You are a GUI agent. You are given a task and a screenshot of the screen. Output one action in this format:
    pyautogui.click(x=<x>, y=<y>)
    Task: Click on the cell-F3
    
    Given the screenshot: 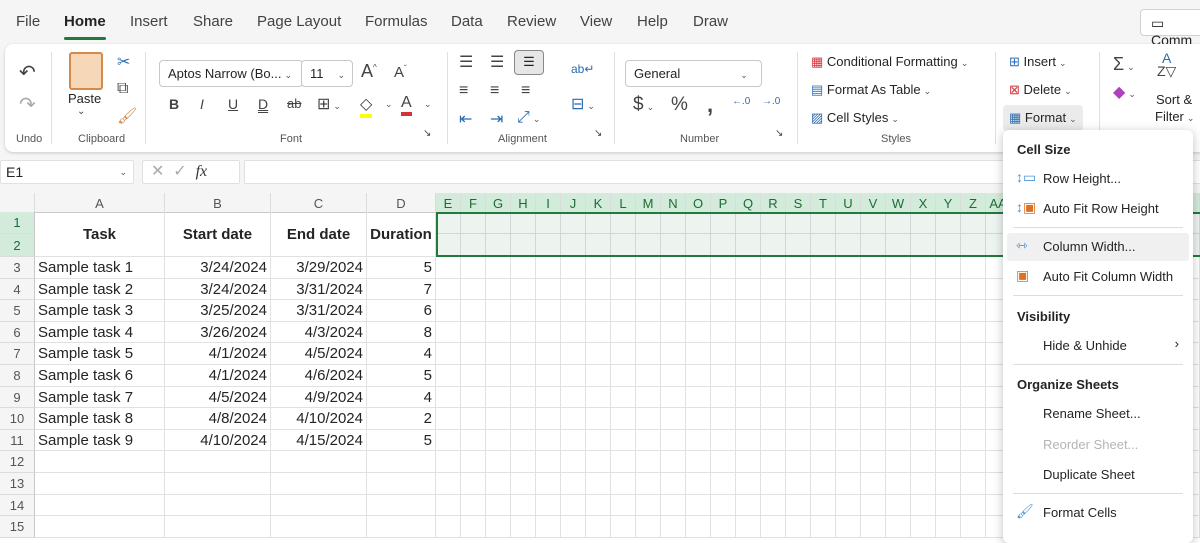 What is the action you would take?
    pyautogui.click(x=473, y=268)
    